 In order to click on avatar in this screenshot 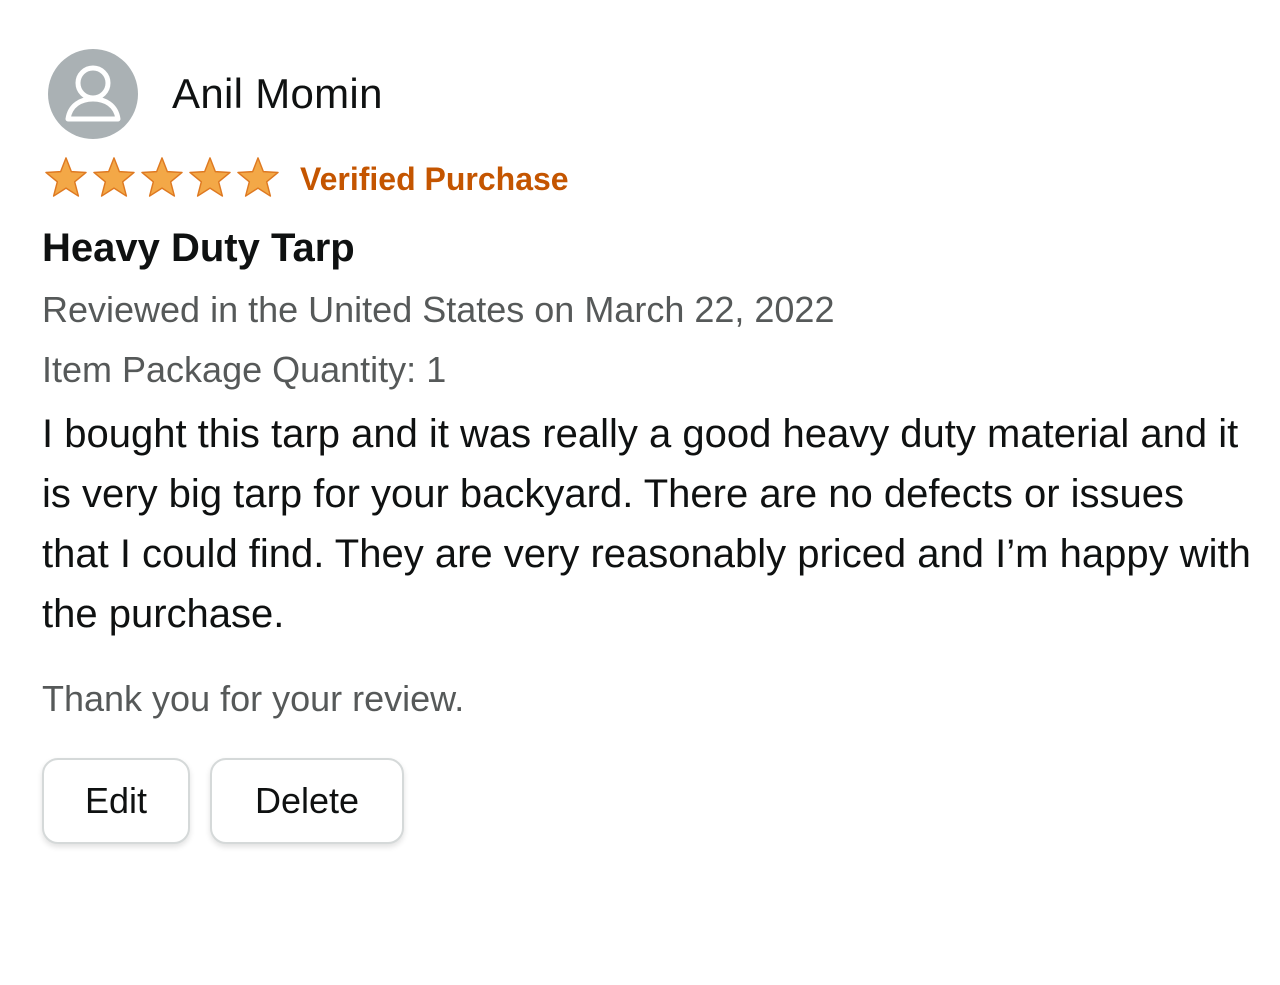, I will do `click(93, 94)`.